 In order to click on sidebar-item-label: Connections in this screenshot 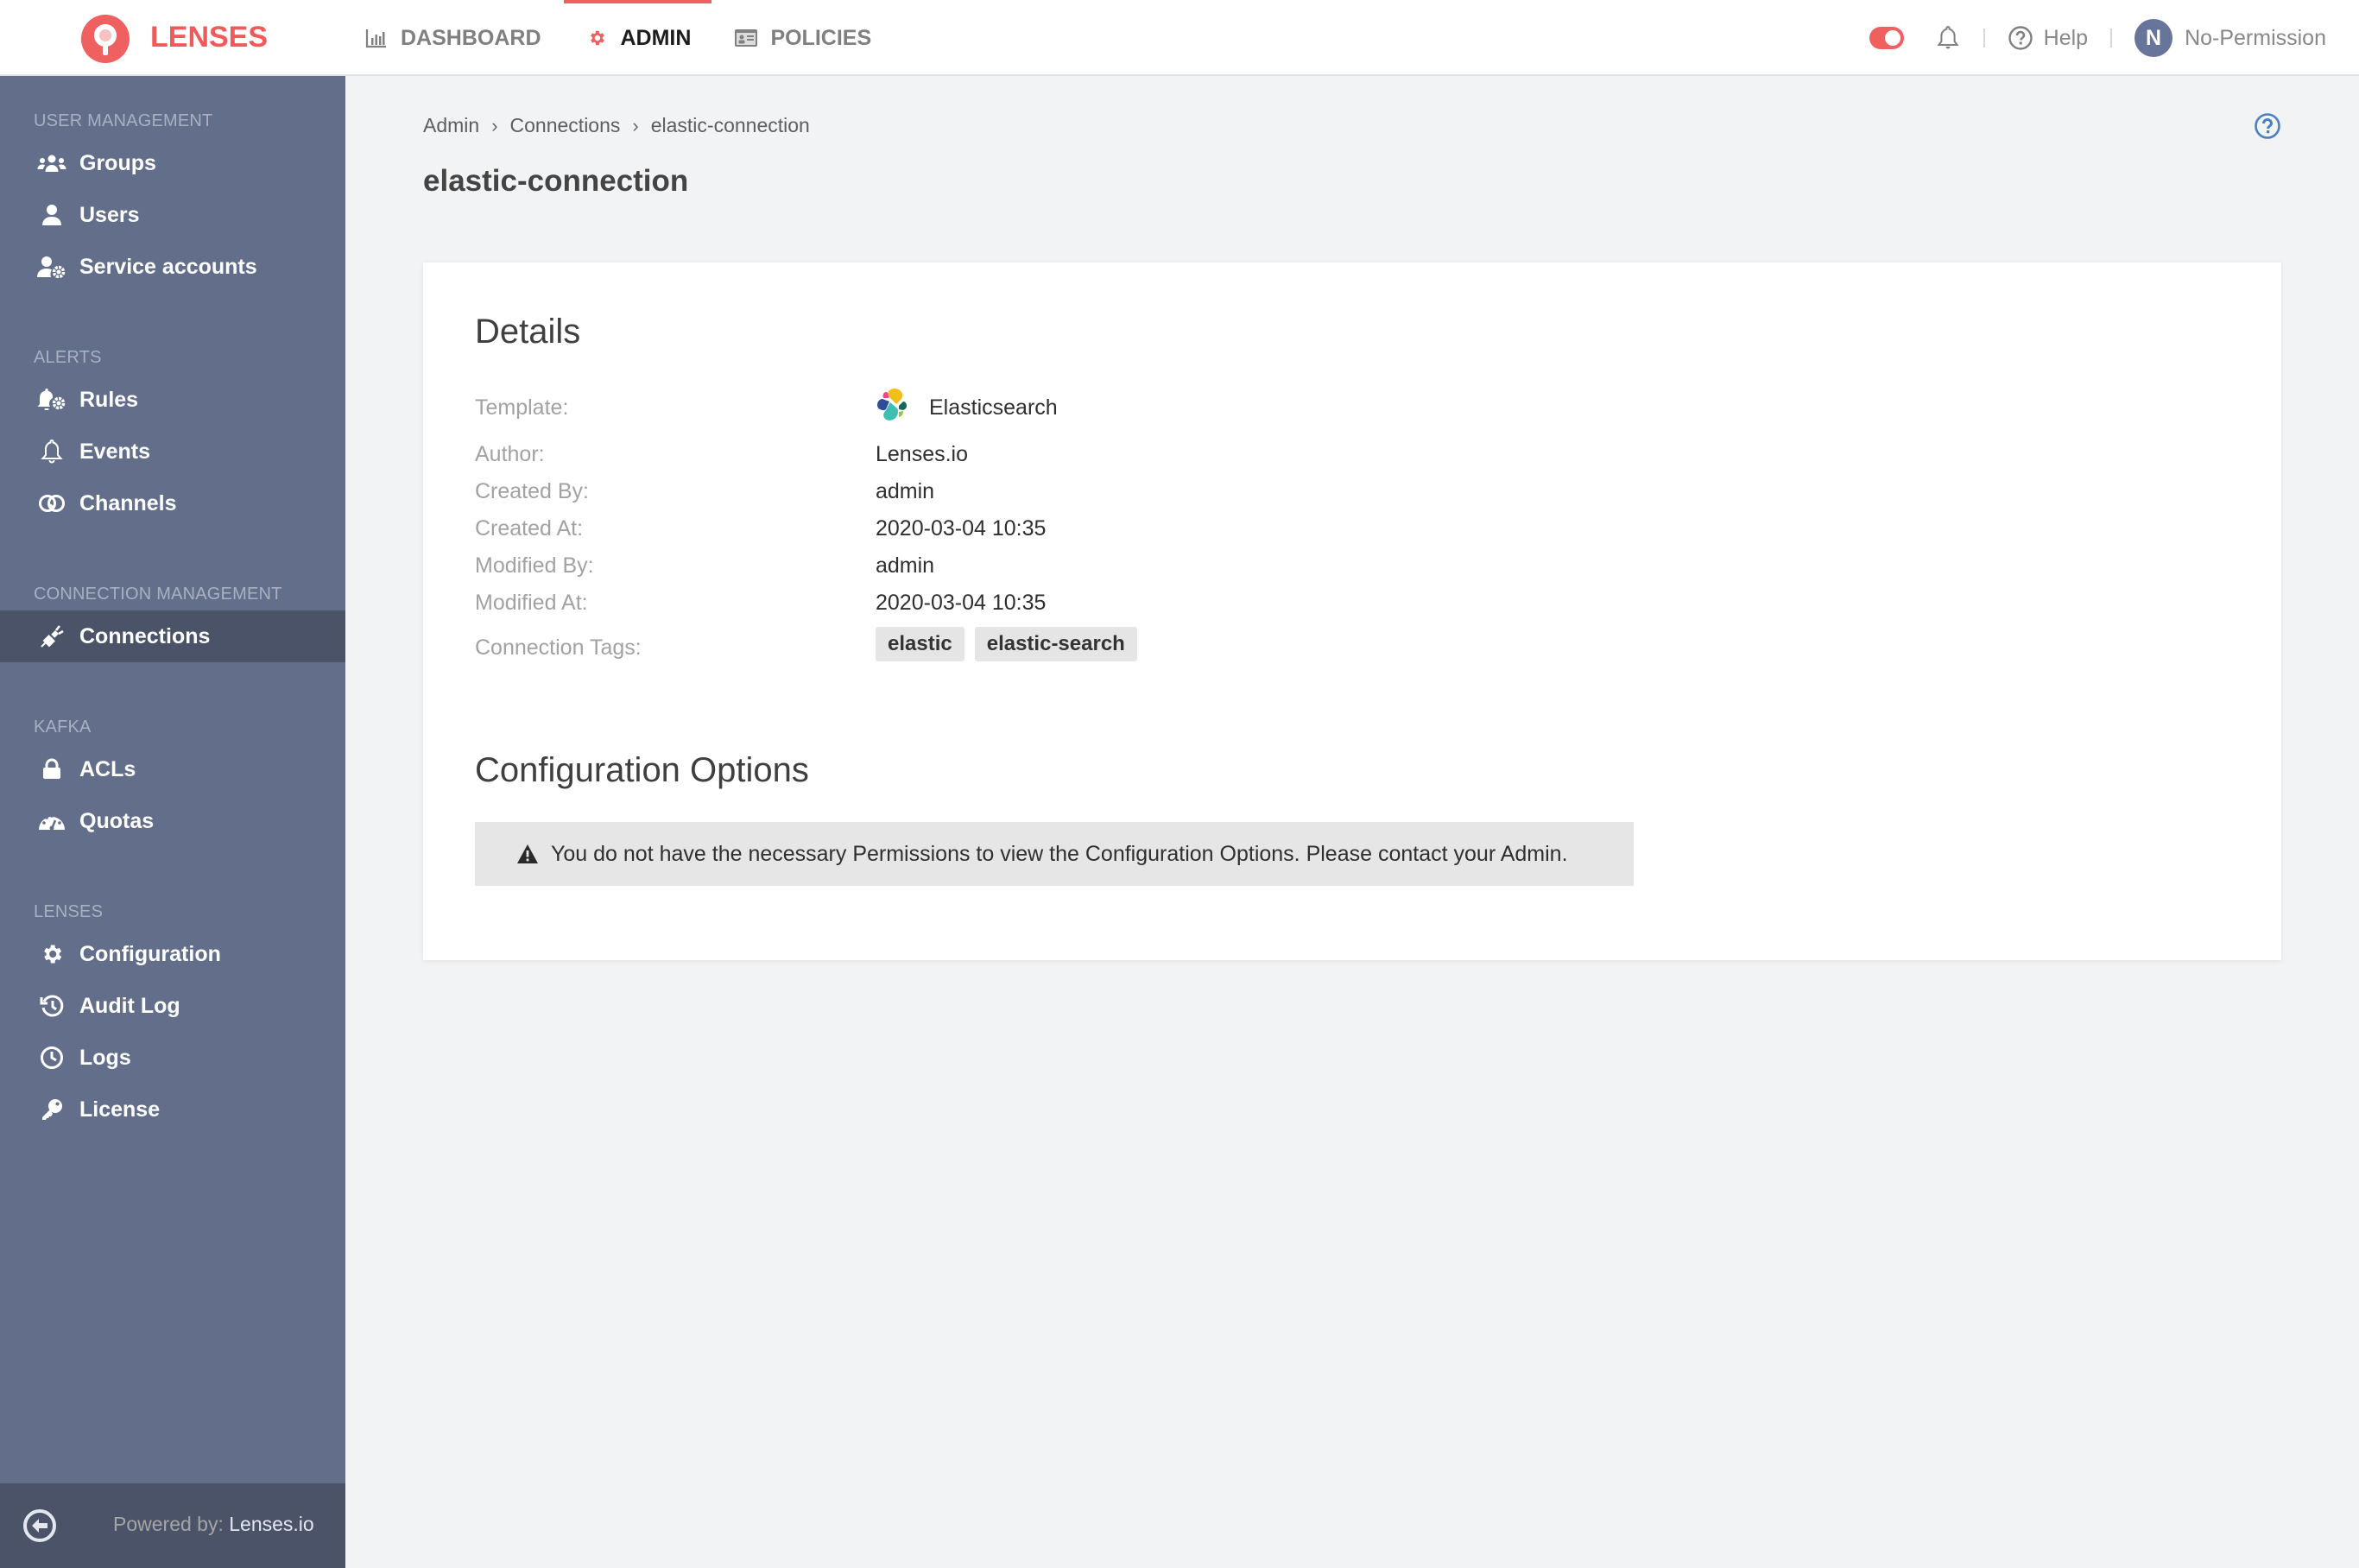, I will do `click(145, 636)`.